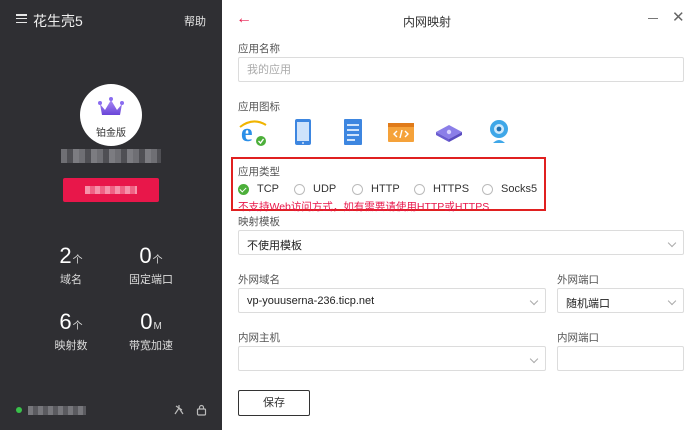 This screenshot has height=430, width=700. What do you see at coordinates (259, 222) in the screenshot?
I see `template-label: 映射模板` at bounding box center [259, 222].